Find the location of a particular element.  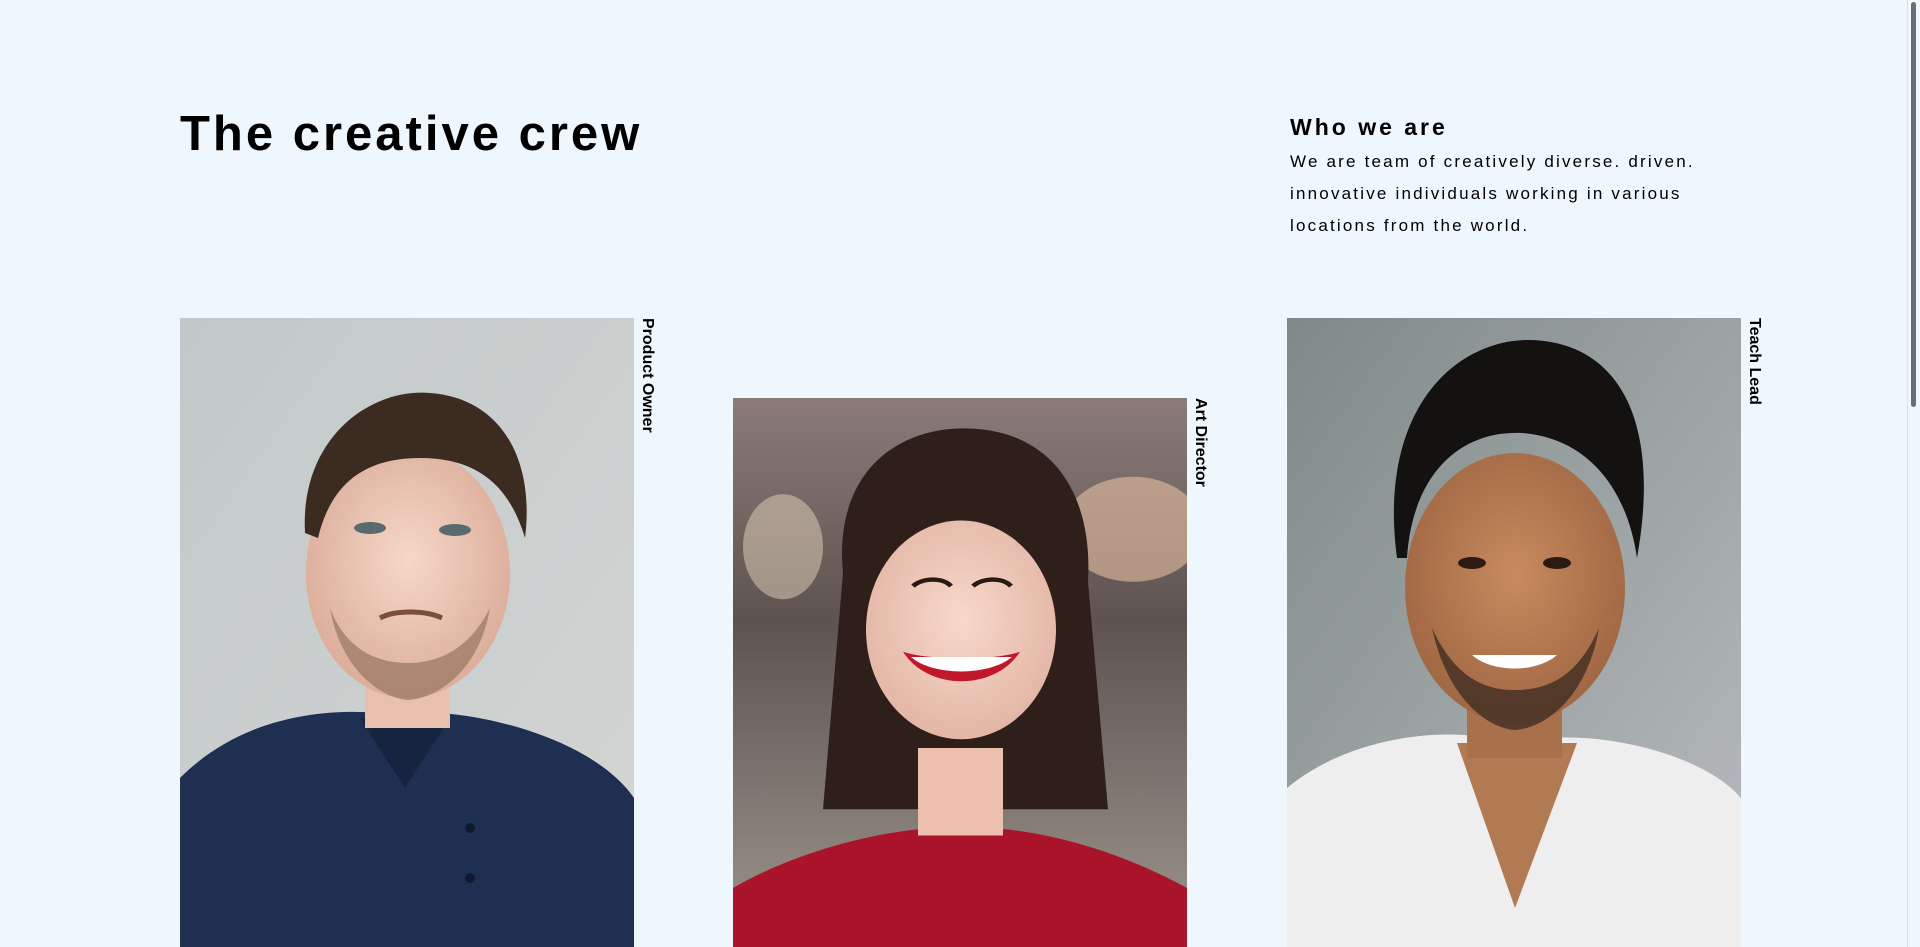

member-photo is located at coordinates (960, 672).